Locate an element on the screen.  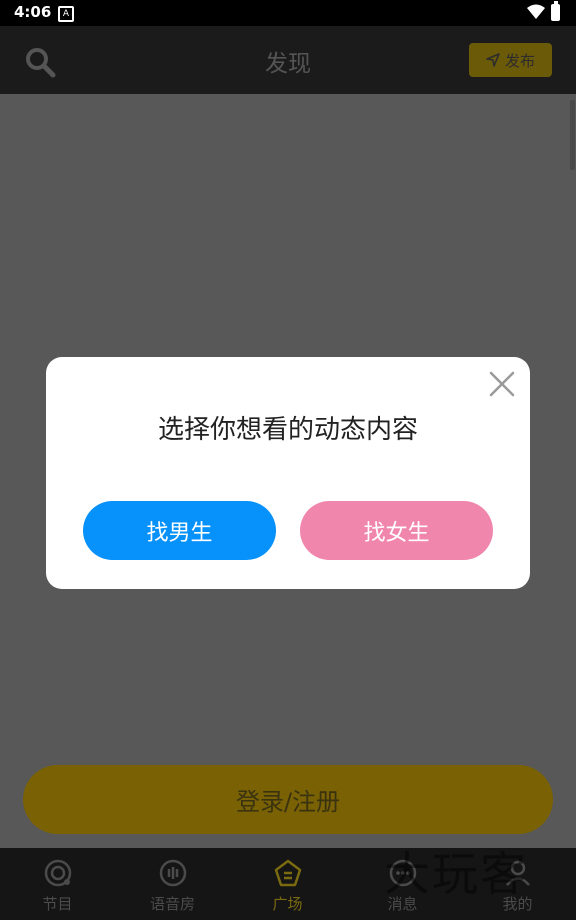
publish-label: 发布 is located at coordinates (519, 60).